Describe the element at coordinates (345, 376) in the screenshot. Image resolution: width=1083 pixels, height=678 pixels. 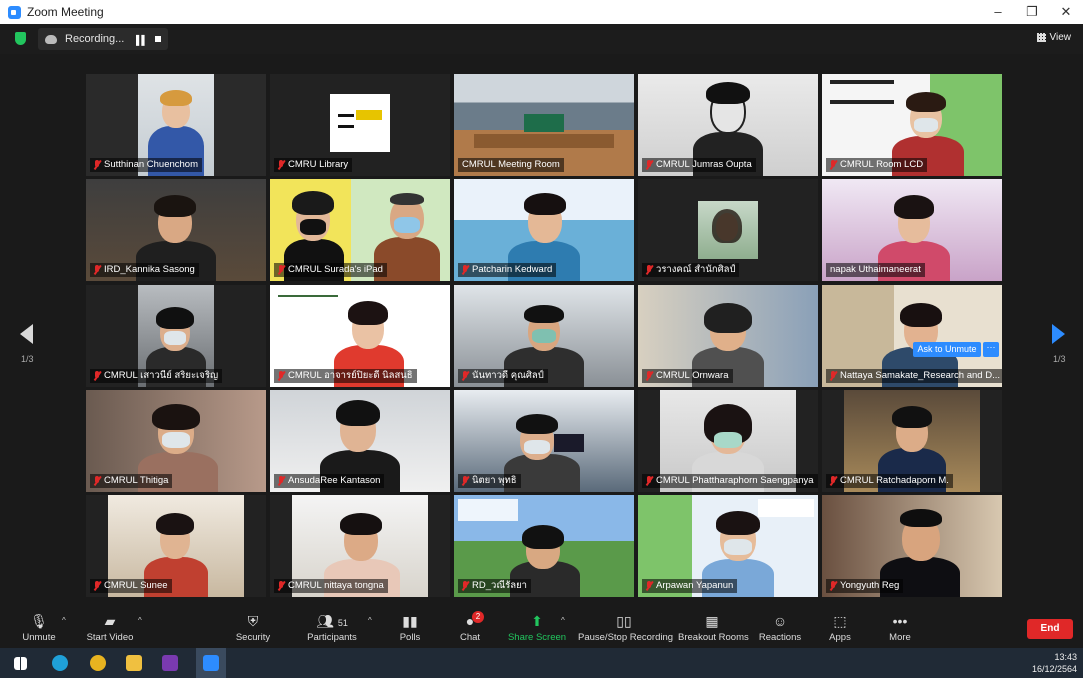
I see `participant-name: CMRUL อาจารย์ปิยะดี นิลสนธิ` at that location.